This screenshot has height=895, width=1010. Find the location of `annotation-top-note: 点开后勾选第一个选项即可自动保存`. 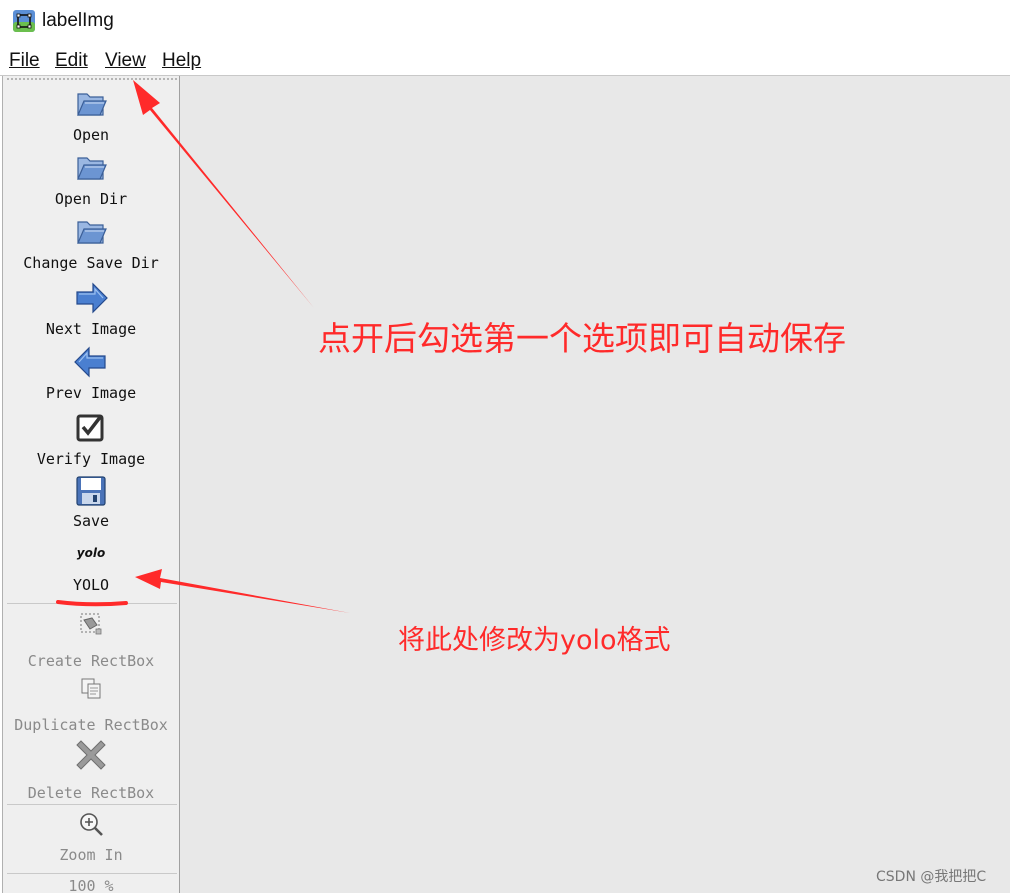

annotation-top-note: 点开后勾选第一个选项即可自动保存 is located at coordinates (582, 338).